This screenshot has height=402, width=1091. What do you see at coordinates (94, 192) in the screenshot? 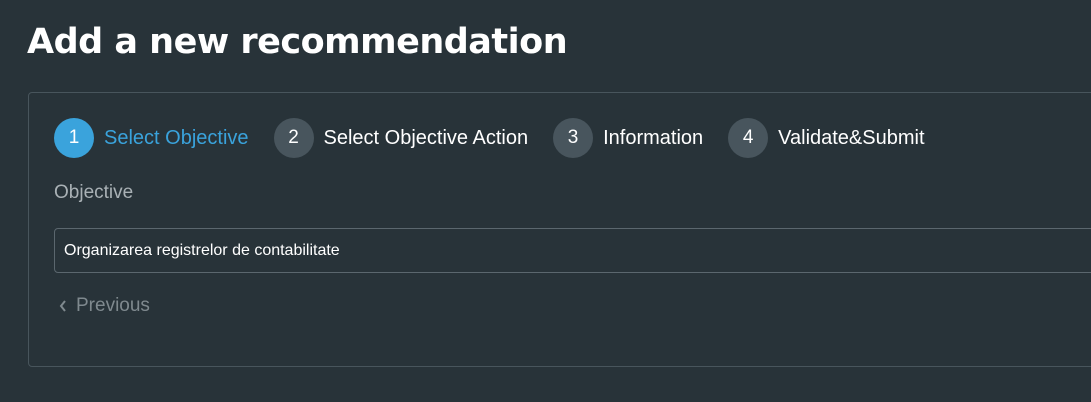
I see `objective-label: Objective` at bounding box center [94, 192].